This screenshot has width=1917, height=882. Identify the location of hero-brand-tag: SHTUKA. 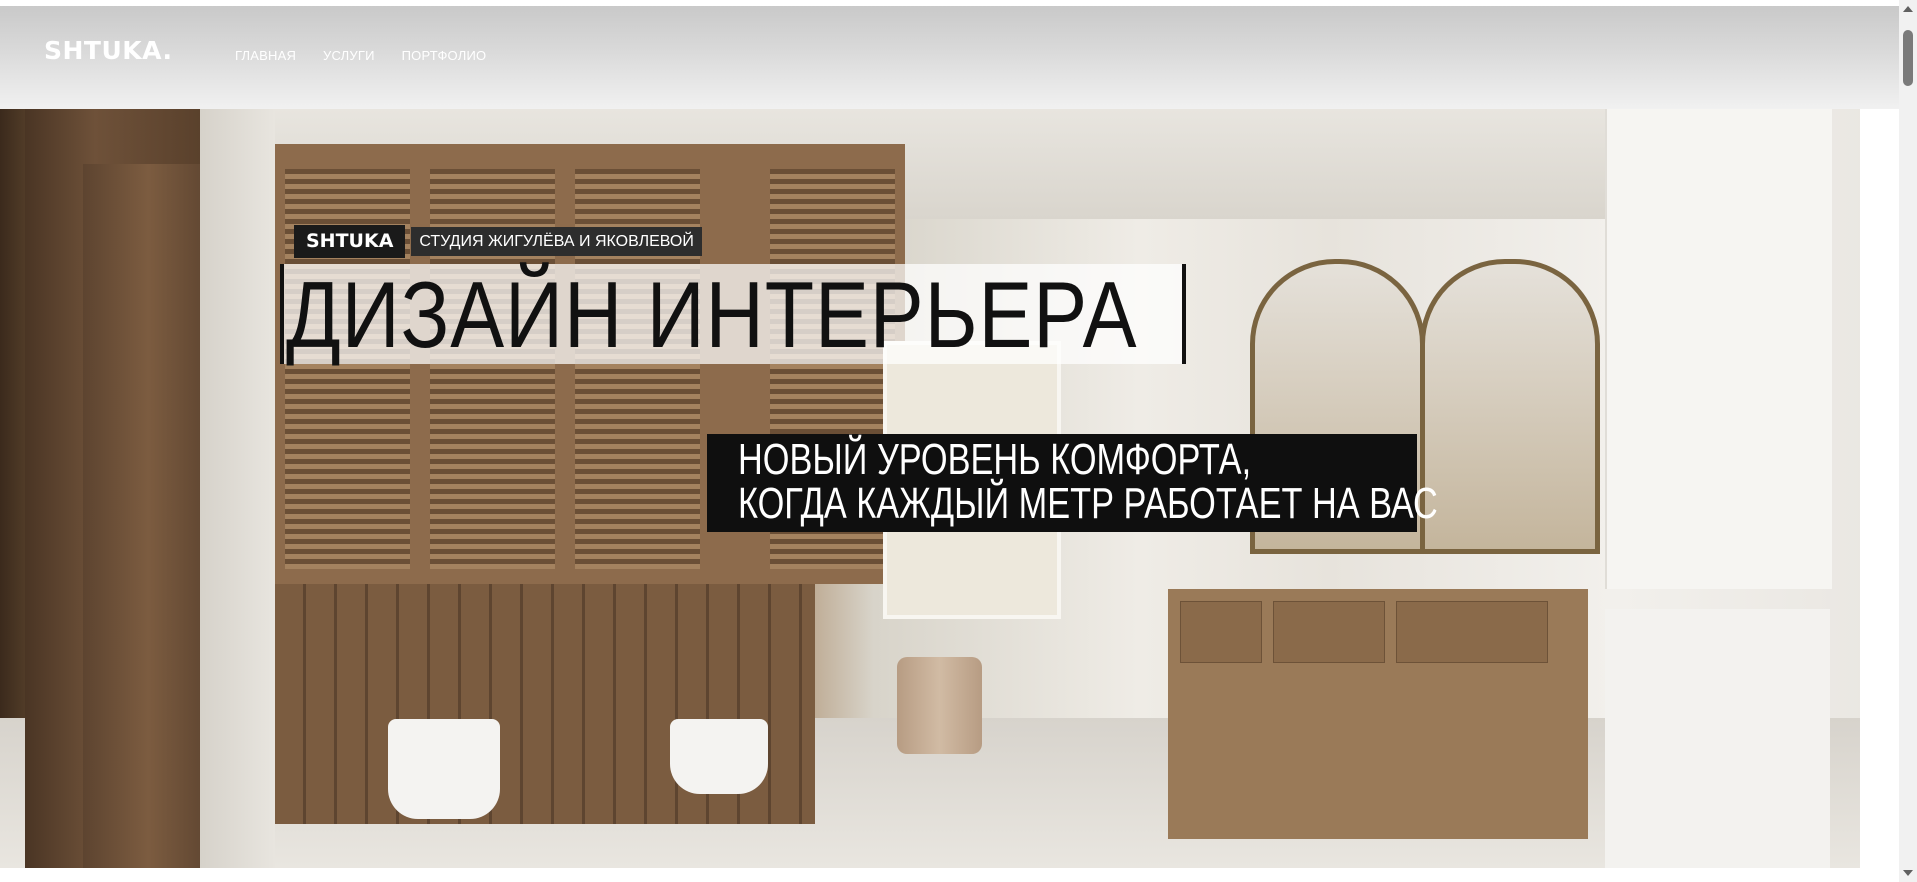
(350, 241).